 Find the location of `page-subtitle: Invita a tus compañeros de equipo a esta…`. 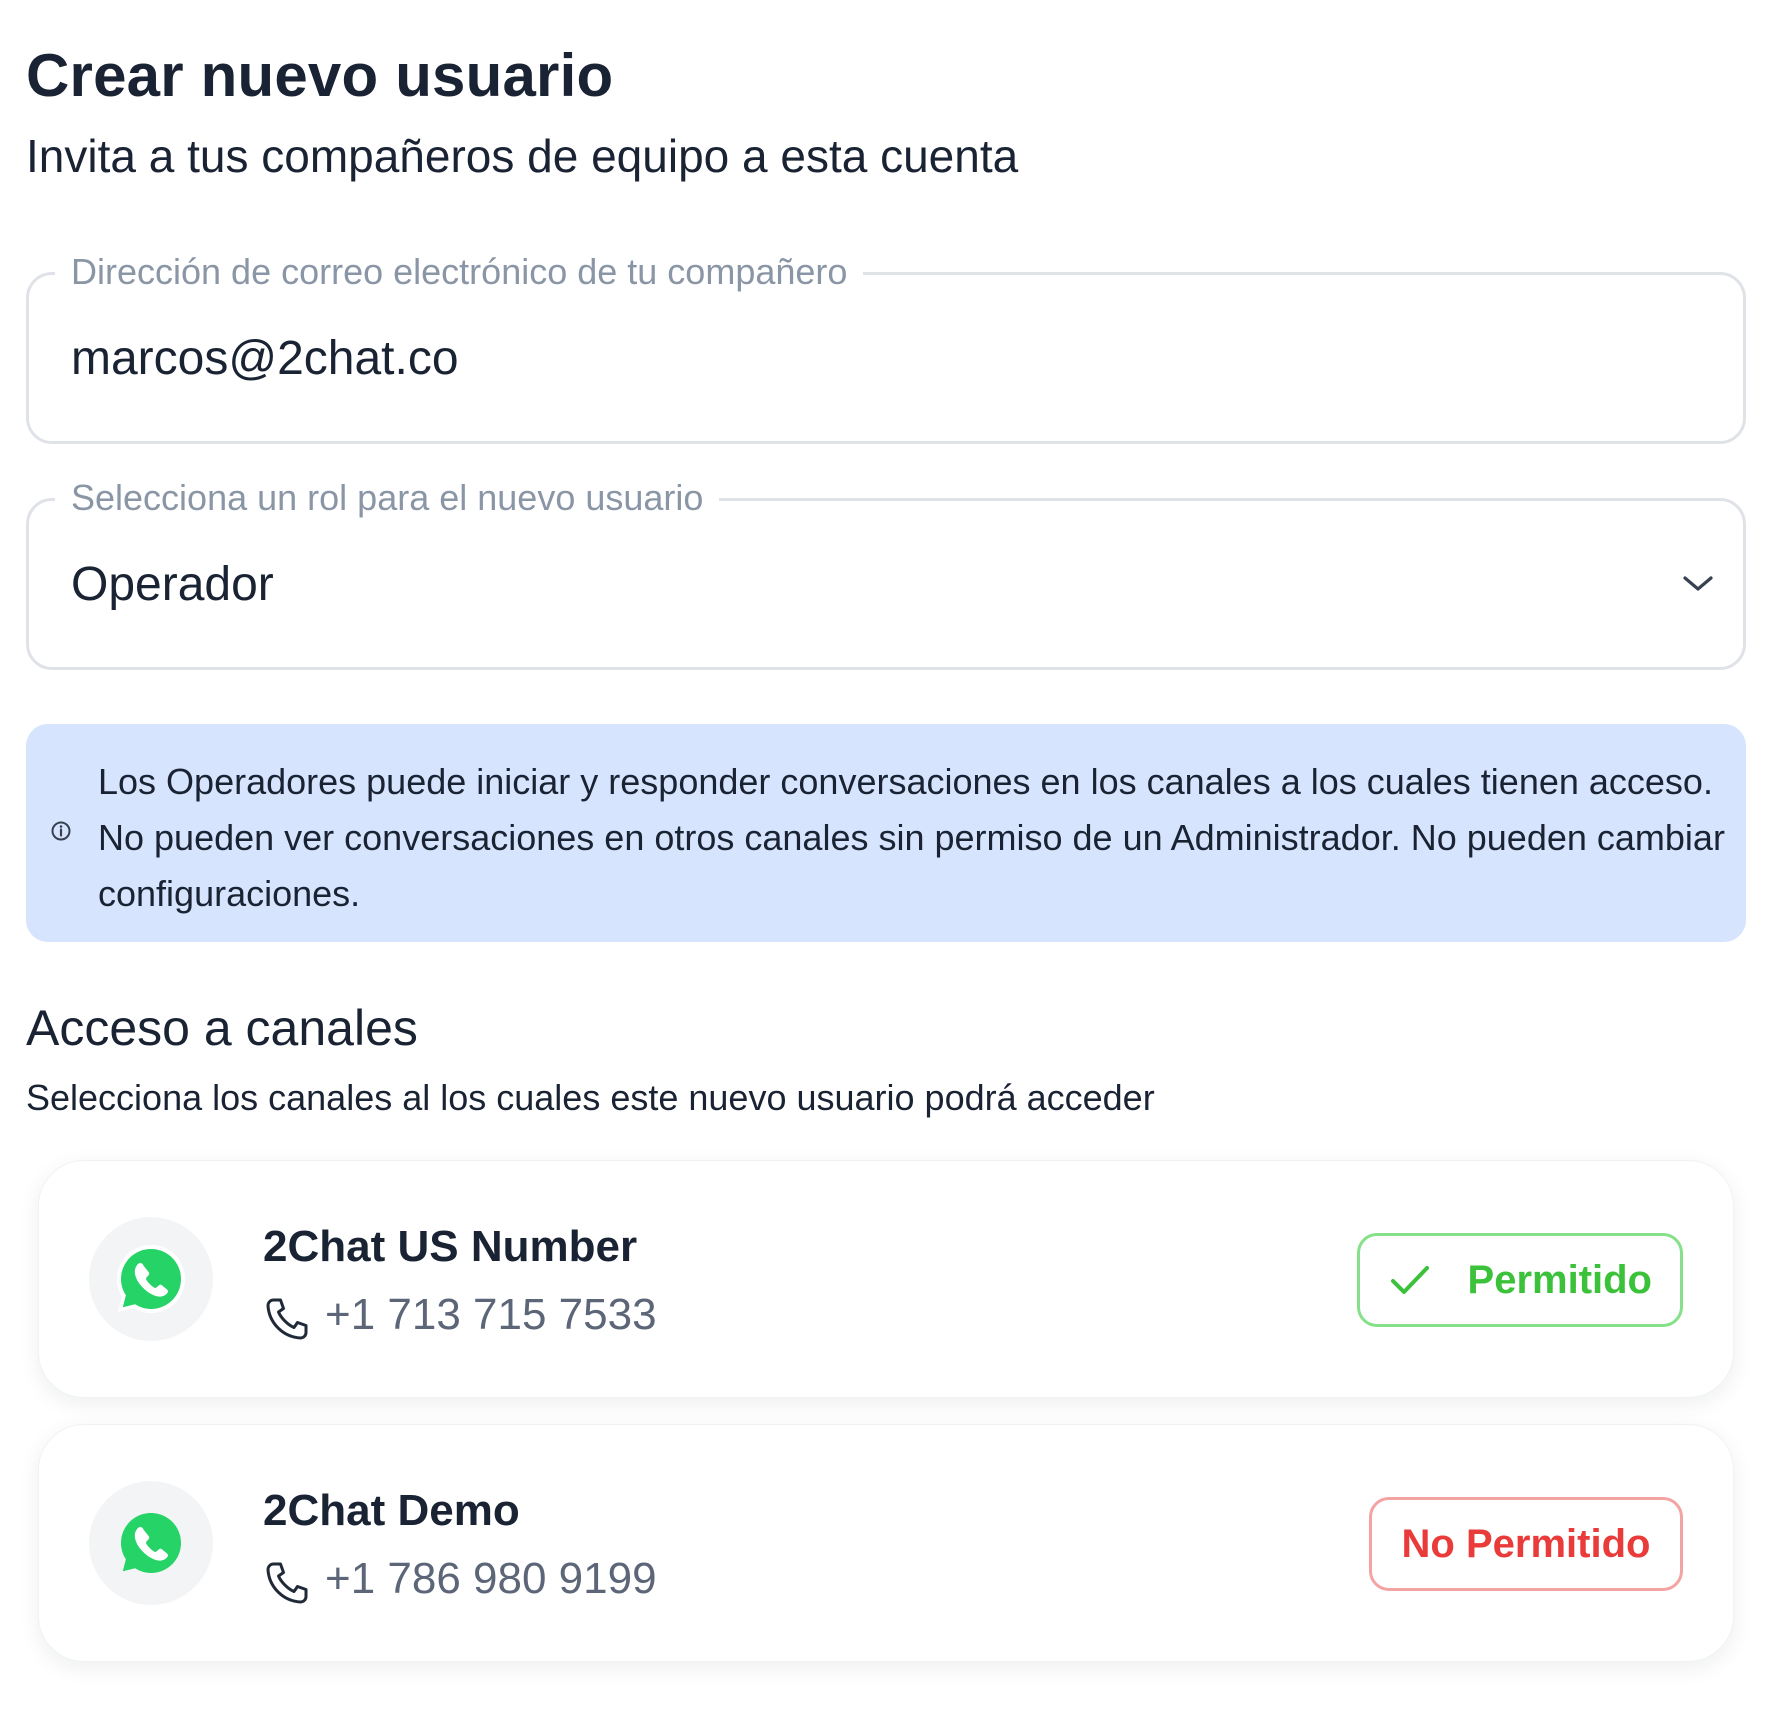

page-subtitle: Invita a tus compañeros de equipo a esta… is located at coordinates (522, 156).